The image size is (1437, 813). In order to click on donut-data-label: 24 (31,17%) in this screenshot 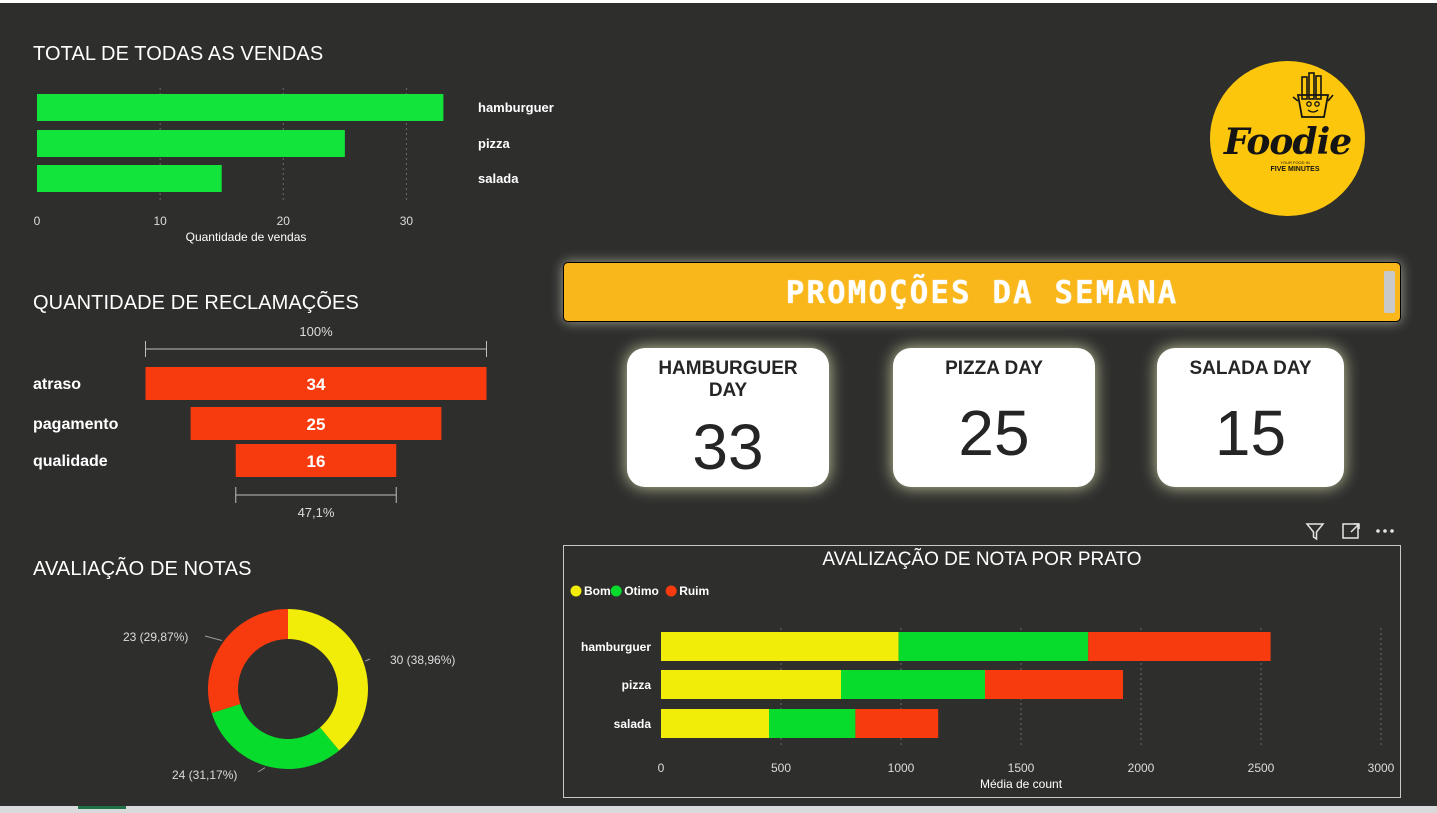, I will do `click(204, 775)`.